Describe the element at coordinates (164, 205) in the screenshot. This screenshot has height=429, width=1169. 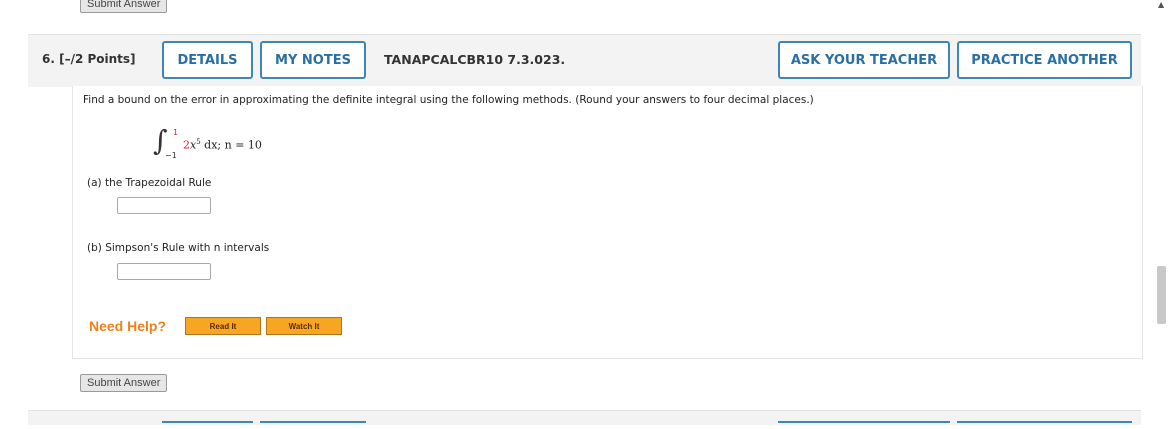
I see `part-a-answer-input` at that location.